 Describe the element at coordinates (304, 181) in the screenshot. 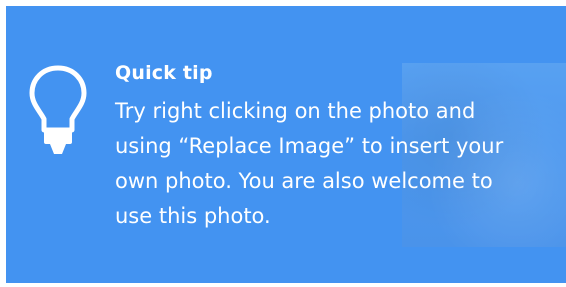

I see `tip-line-3: own photo. You are also welcome to` at that location.